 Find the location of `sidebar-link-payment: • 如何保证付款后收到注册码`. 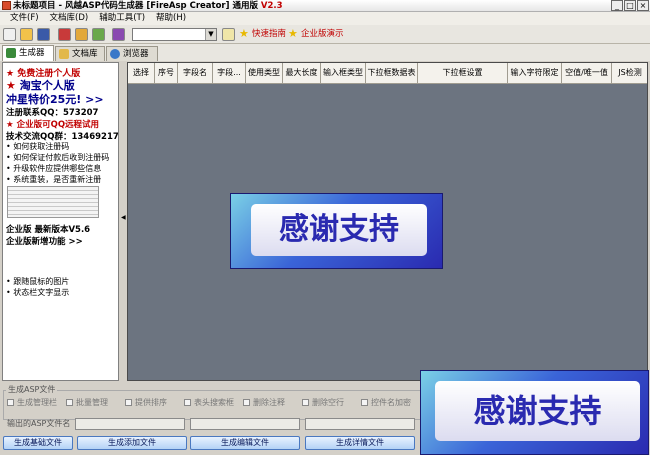

sidebar-link-payment: • 如何保证付款后收到注册码 is located at coordinates (57, 157).